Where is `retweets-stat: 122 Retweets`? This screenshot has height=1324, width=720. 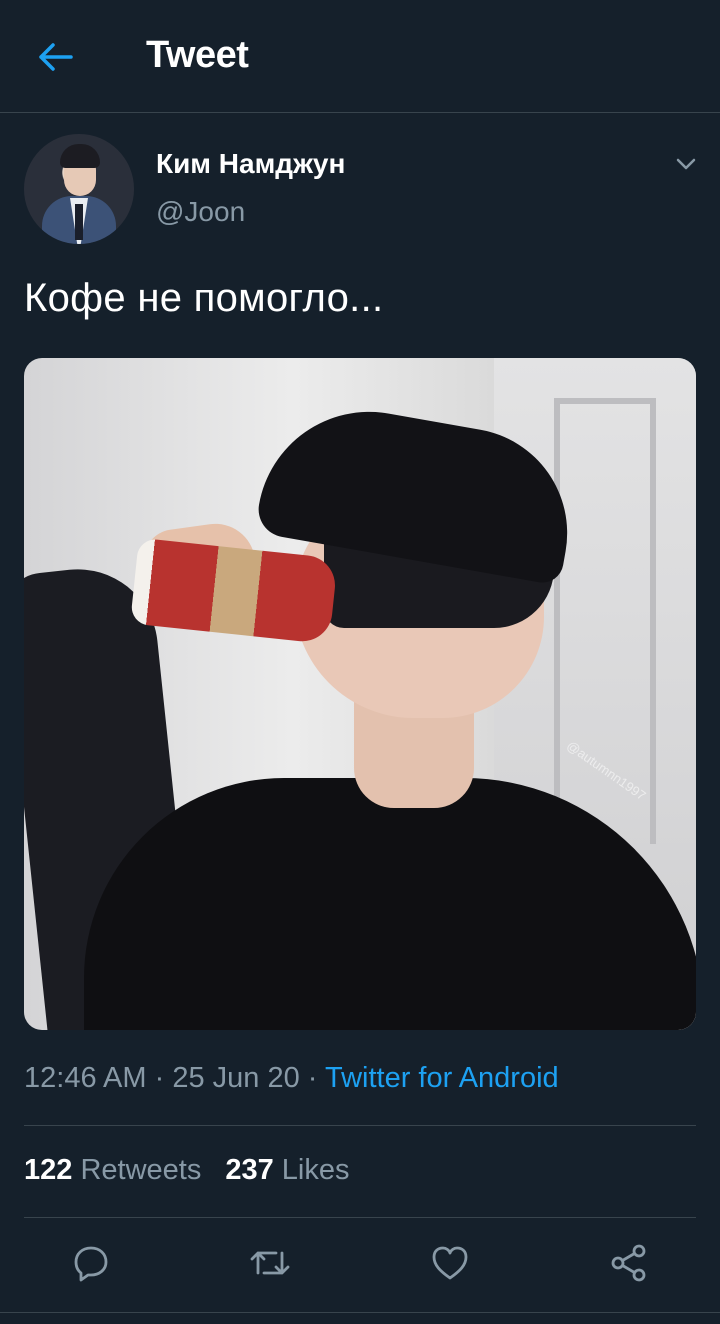
retweets-stat: 122 Retweets is located at coordinates (112, 1170).